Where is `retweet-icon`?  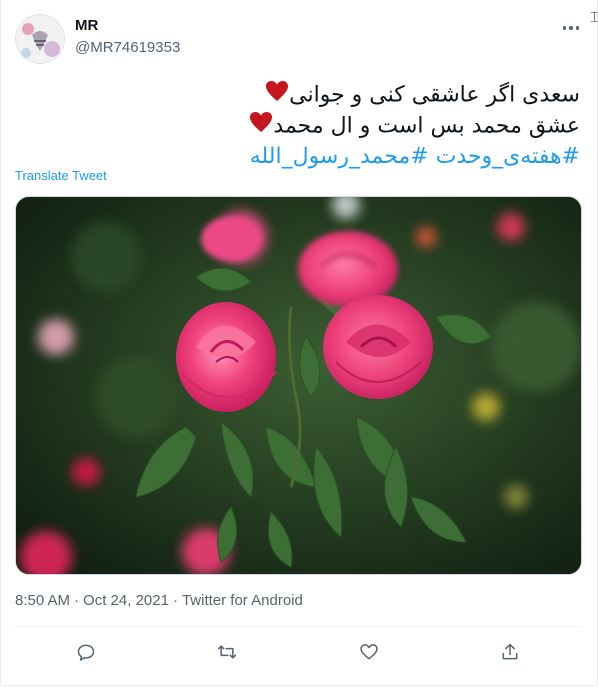 retweet-icon is located at coordinates (227, 652).